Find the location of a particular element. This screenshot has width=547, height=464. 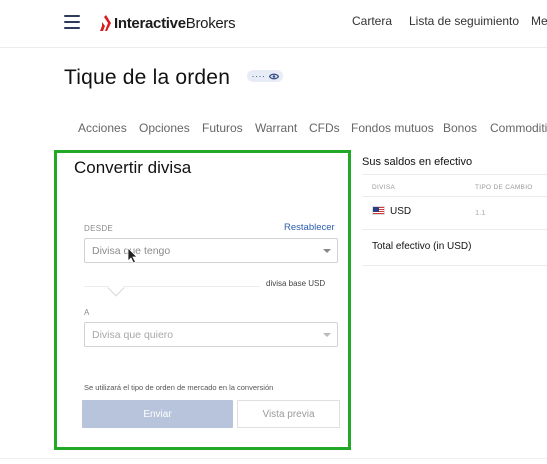

balance-currency: USD is located at coordinates (401, 211).